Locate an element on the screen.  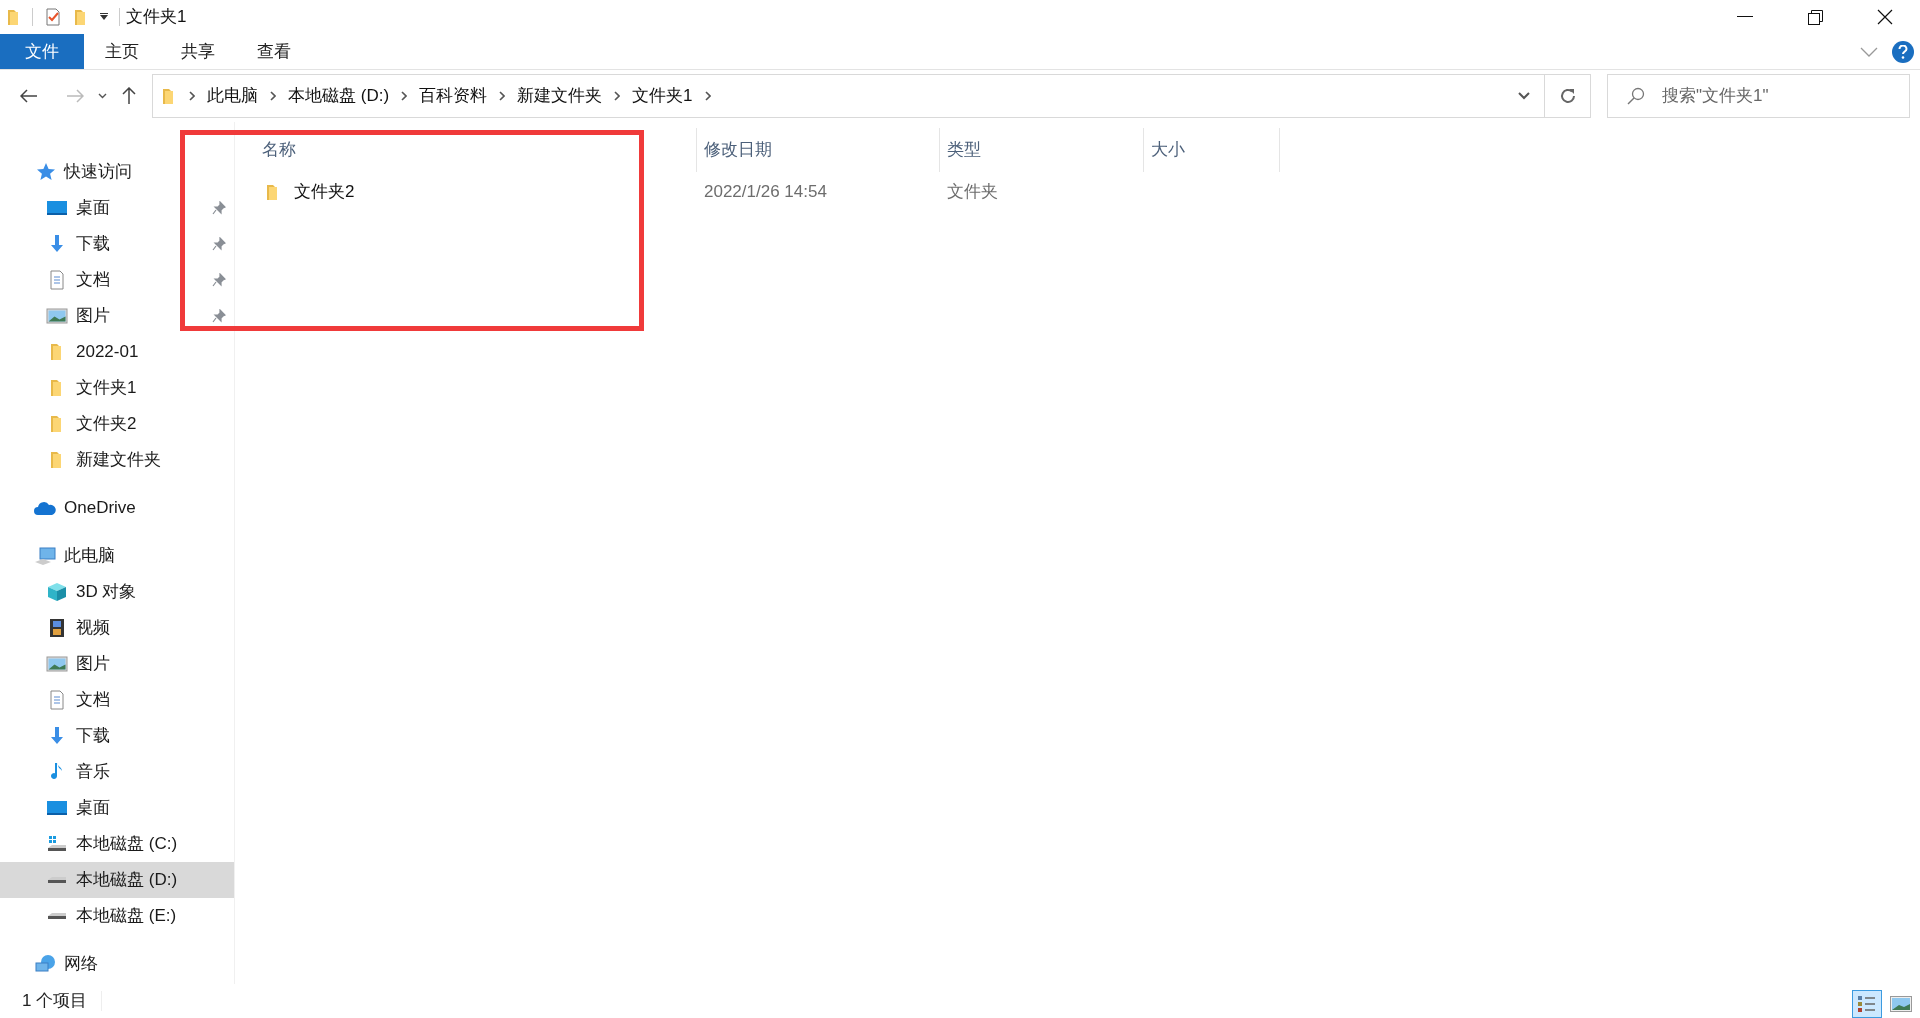
ribbon-tab: 共享 is located at coordinates (198, 51).